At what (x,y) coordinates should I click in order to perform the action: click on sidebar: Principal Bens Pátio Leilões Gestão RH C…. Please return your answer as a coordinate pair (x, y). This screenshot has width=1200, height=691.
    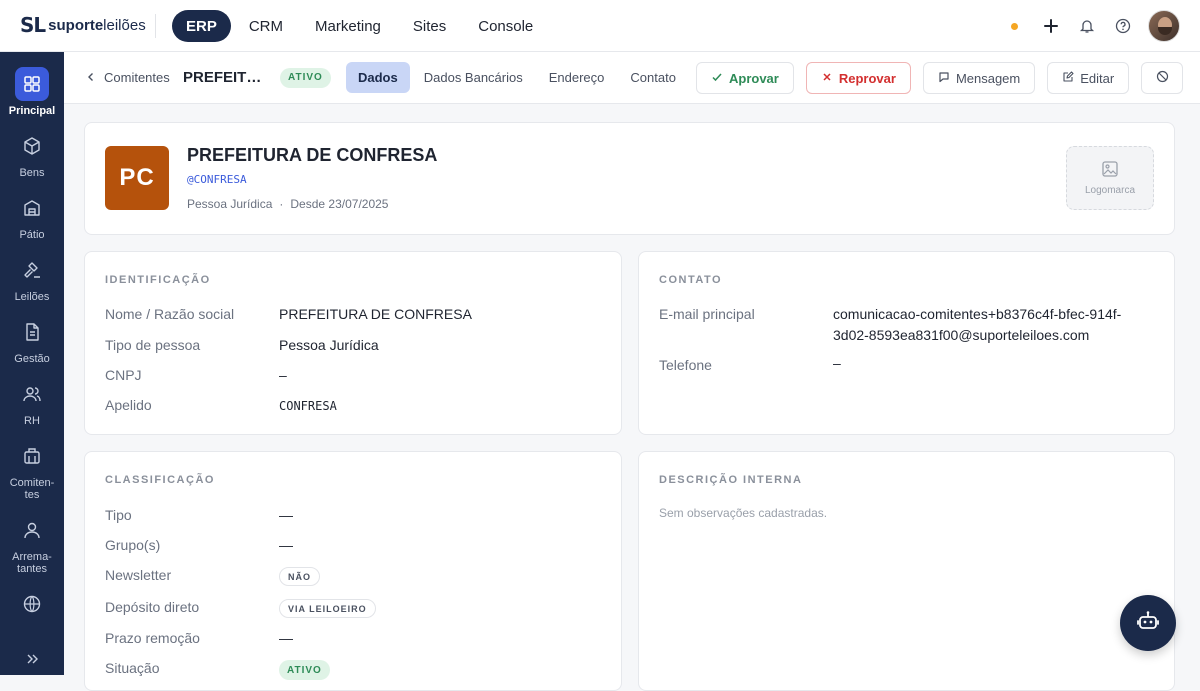
    Looking at the image, I should click on (32, 363).